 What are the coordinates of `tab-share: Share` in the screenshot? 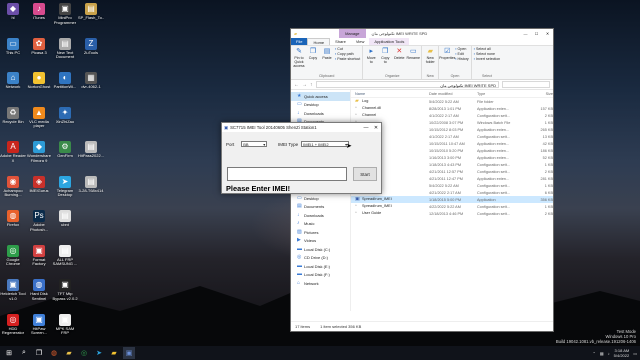 It's located at (340, 41).